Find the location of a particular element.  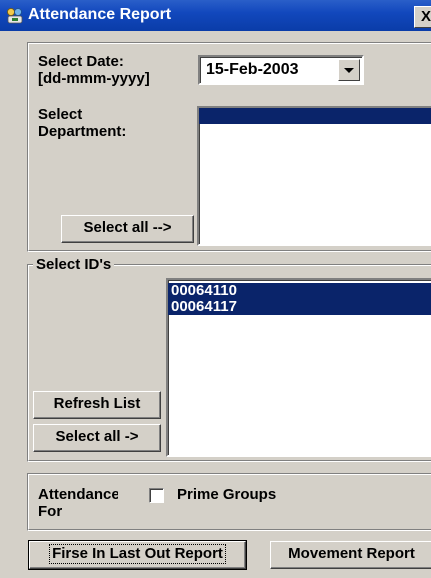

select-all-ids-label: Select all -> is located at coordinates (97, 436).